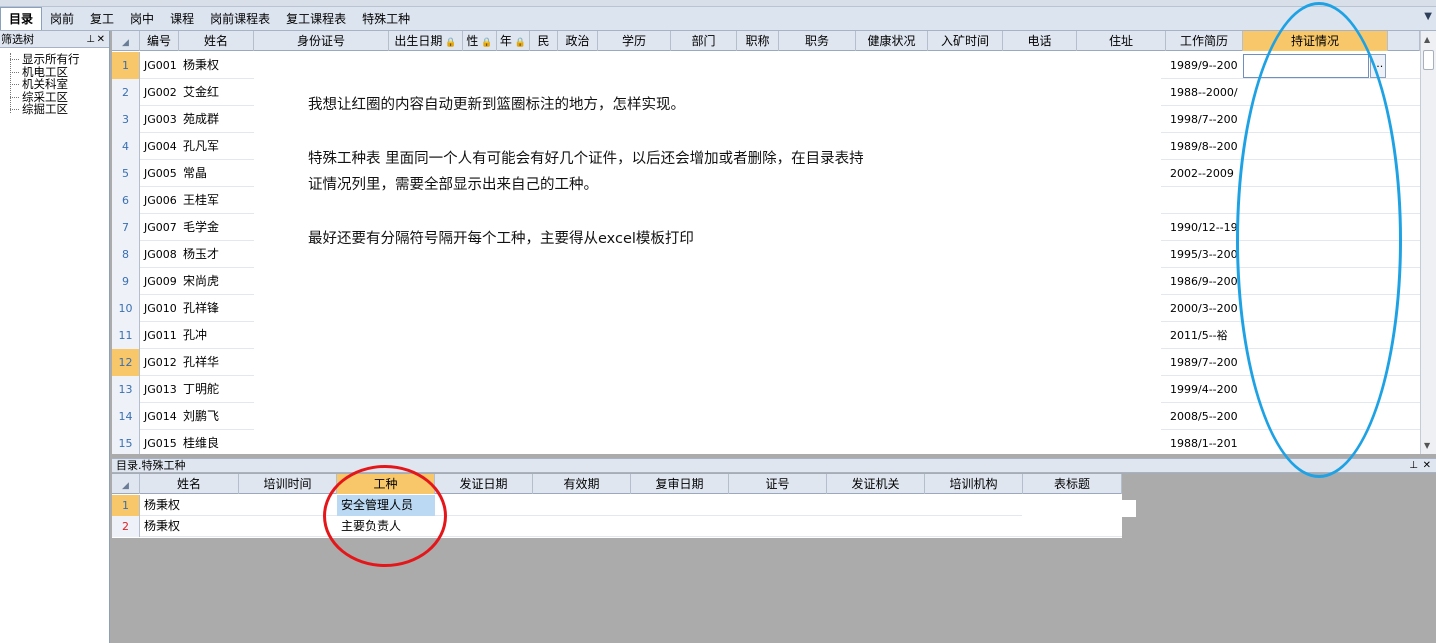 This screenshot has height=643, width=1436. Describe the element at coordinates (544, 41) in the screenshot. I see `col-ethnicity: 民` at that location.